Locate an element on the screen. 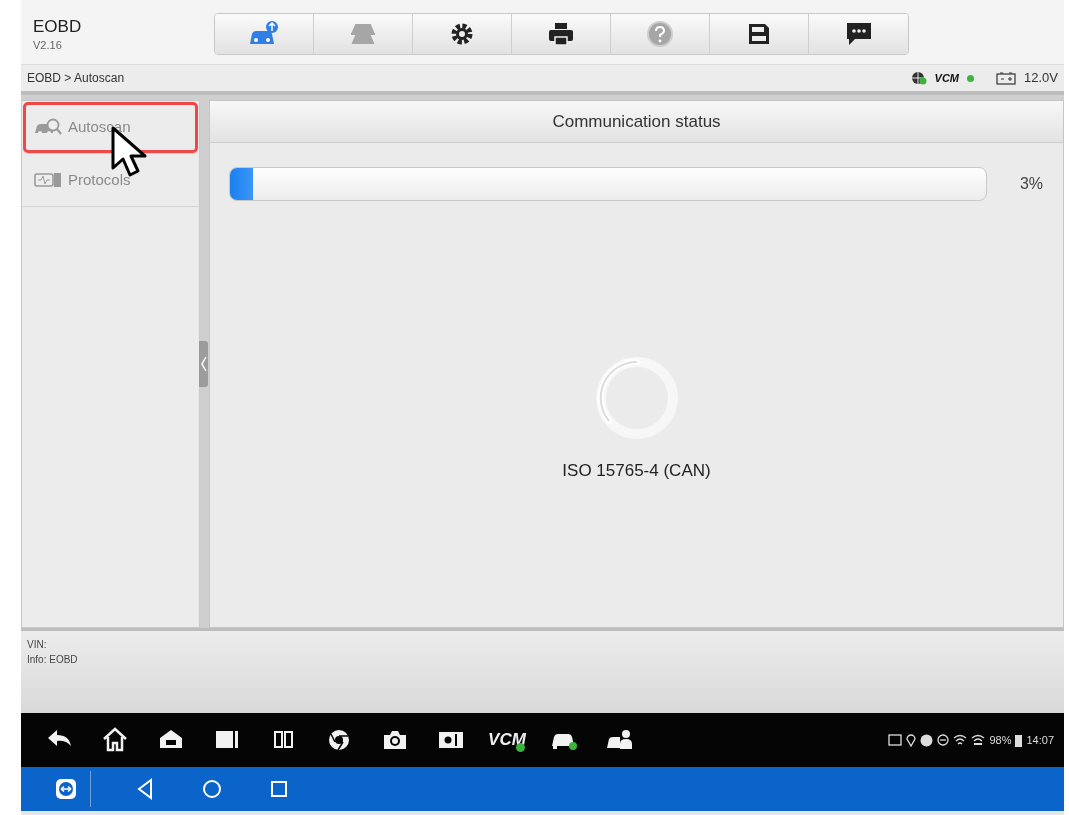 The image size is (1069, 815). save-icon is located at coordinates (759, 34).